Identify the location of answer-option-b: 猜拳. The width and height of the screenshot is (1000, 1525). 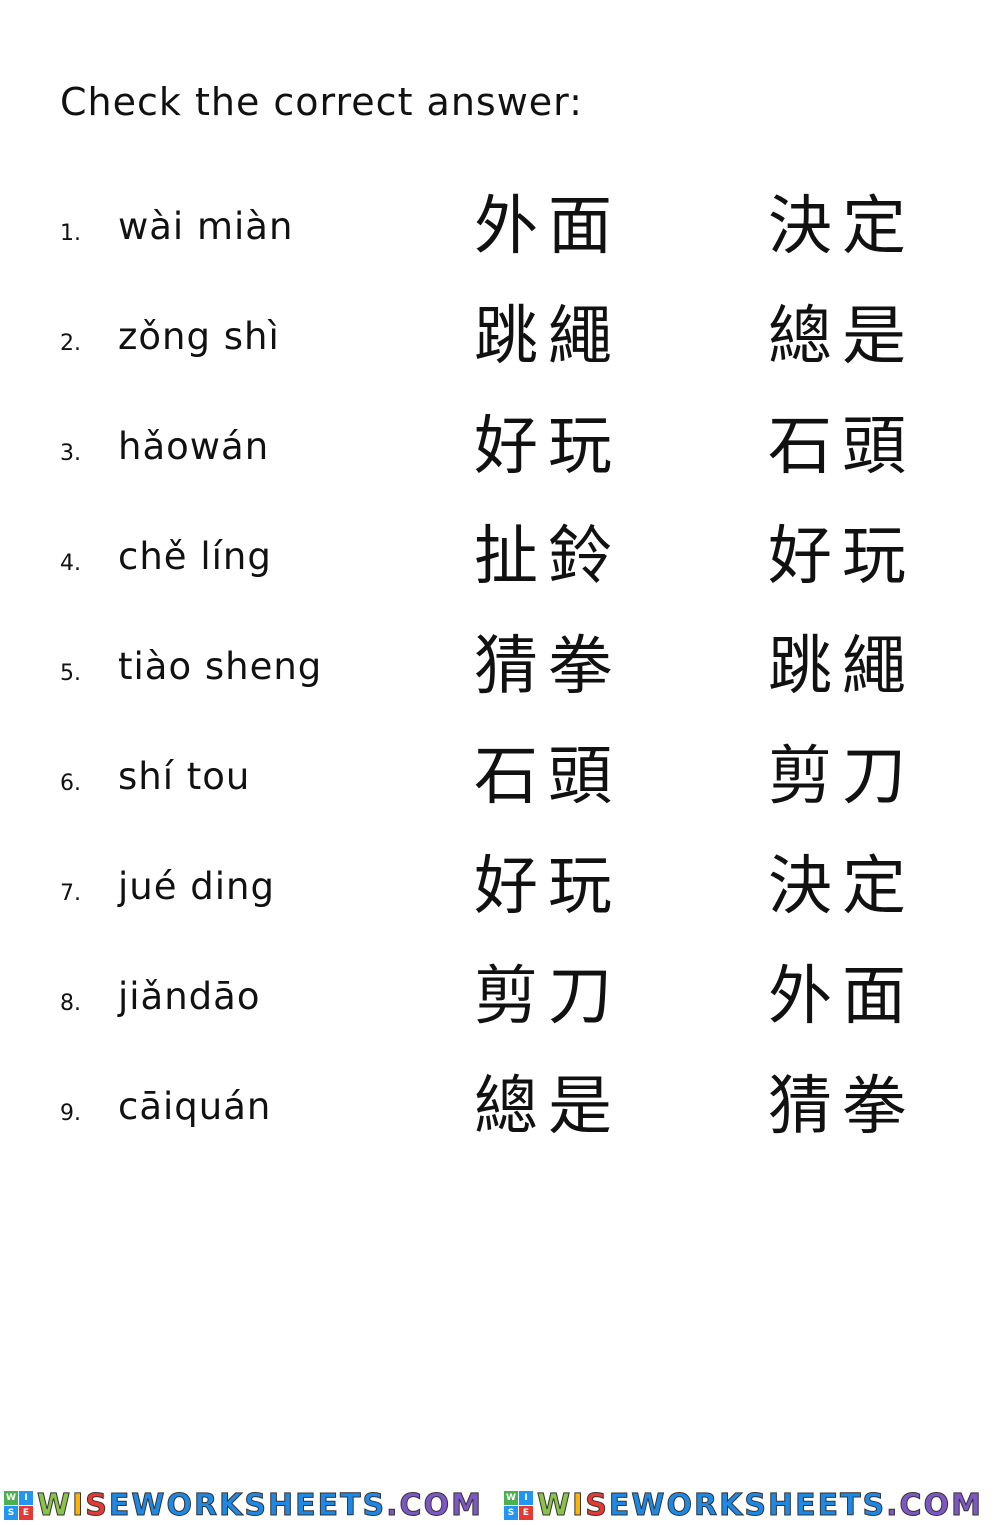
(842, 1101).